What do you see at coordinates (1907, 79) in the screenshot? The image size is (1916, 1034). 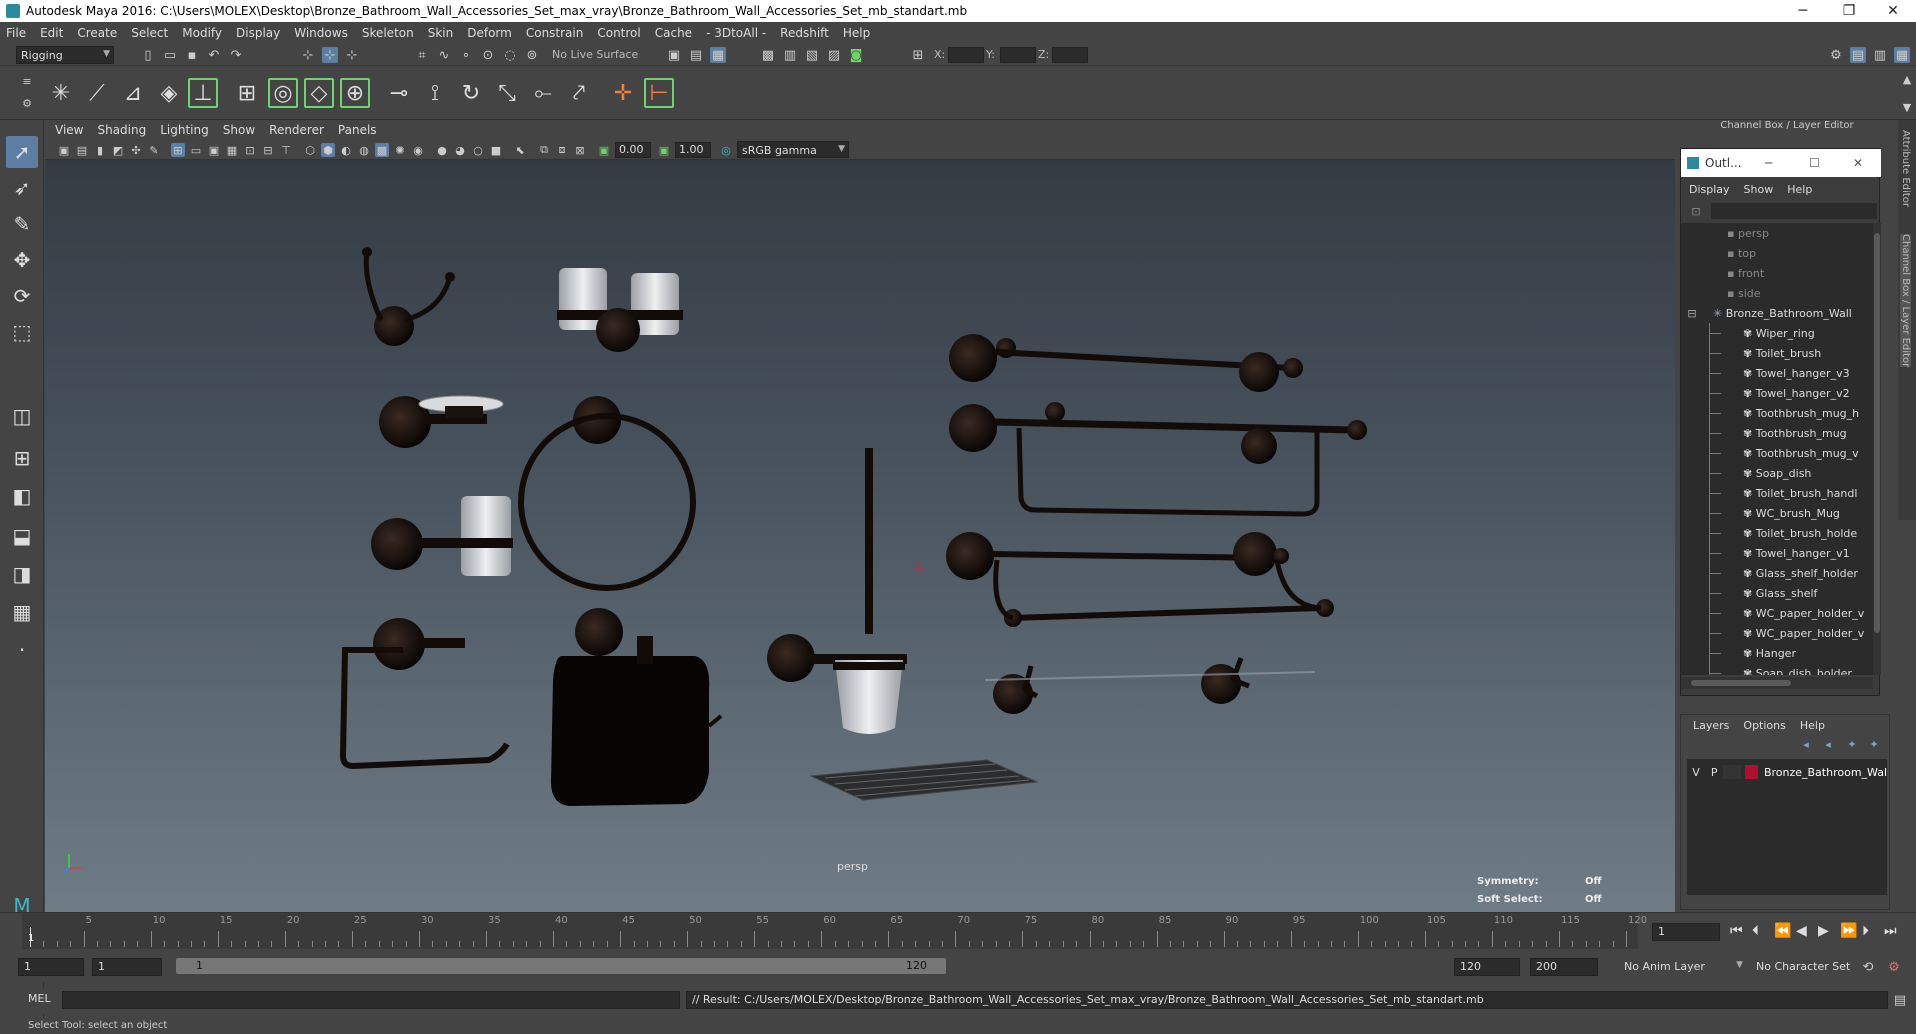 I see `shelf-scroll-up-icon: ▲` at bounding box center [1907, 79].